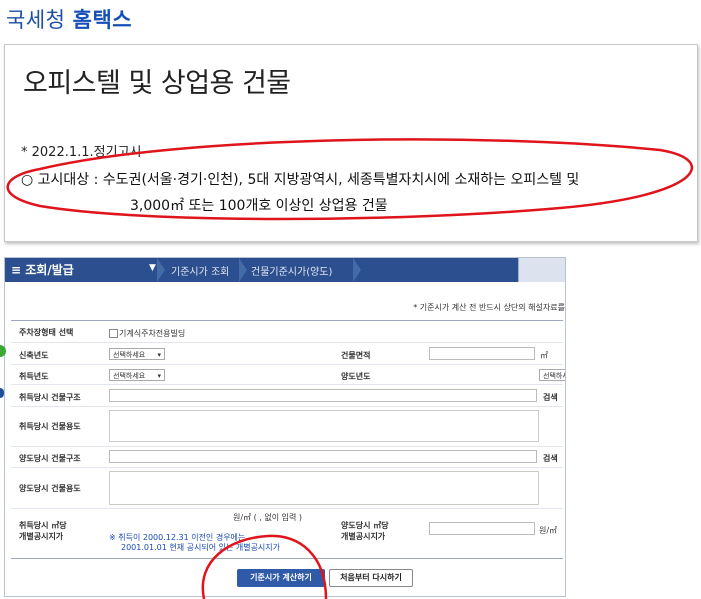 Image resolution: width=701 pixels, height=599 pixels. Describe the element at coordinates (371, 578) in the screenshot. I see `reset-button: 처음부터 다시하기` at that location.